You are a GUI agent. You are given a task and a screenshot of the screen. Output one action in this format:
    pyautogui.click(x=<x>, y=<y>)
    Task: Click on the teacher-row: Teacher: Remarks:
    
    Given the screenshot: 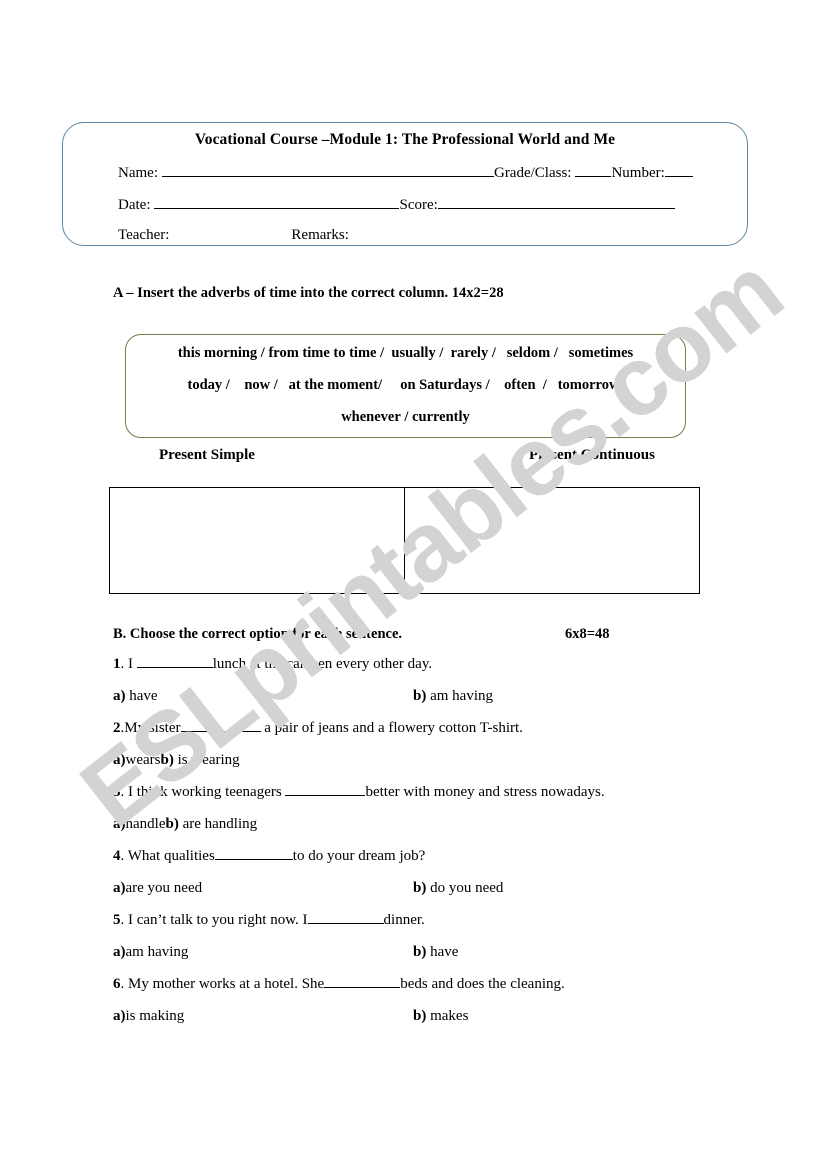 What is the action you would take?
    pyautogui.click(x=426, y=235)
    